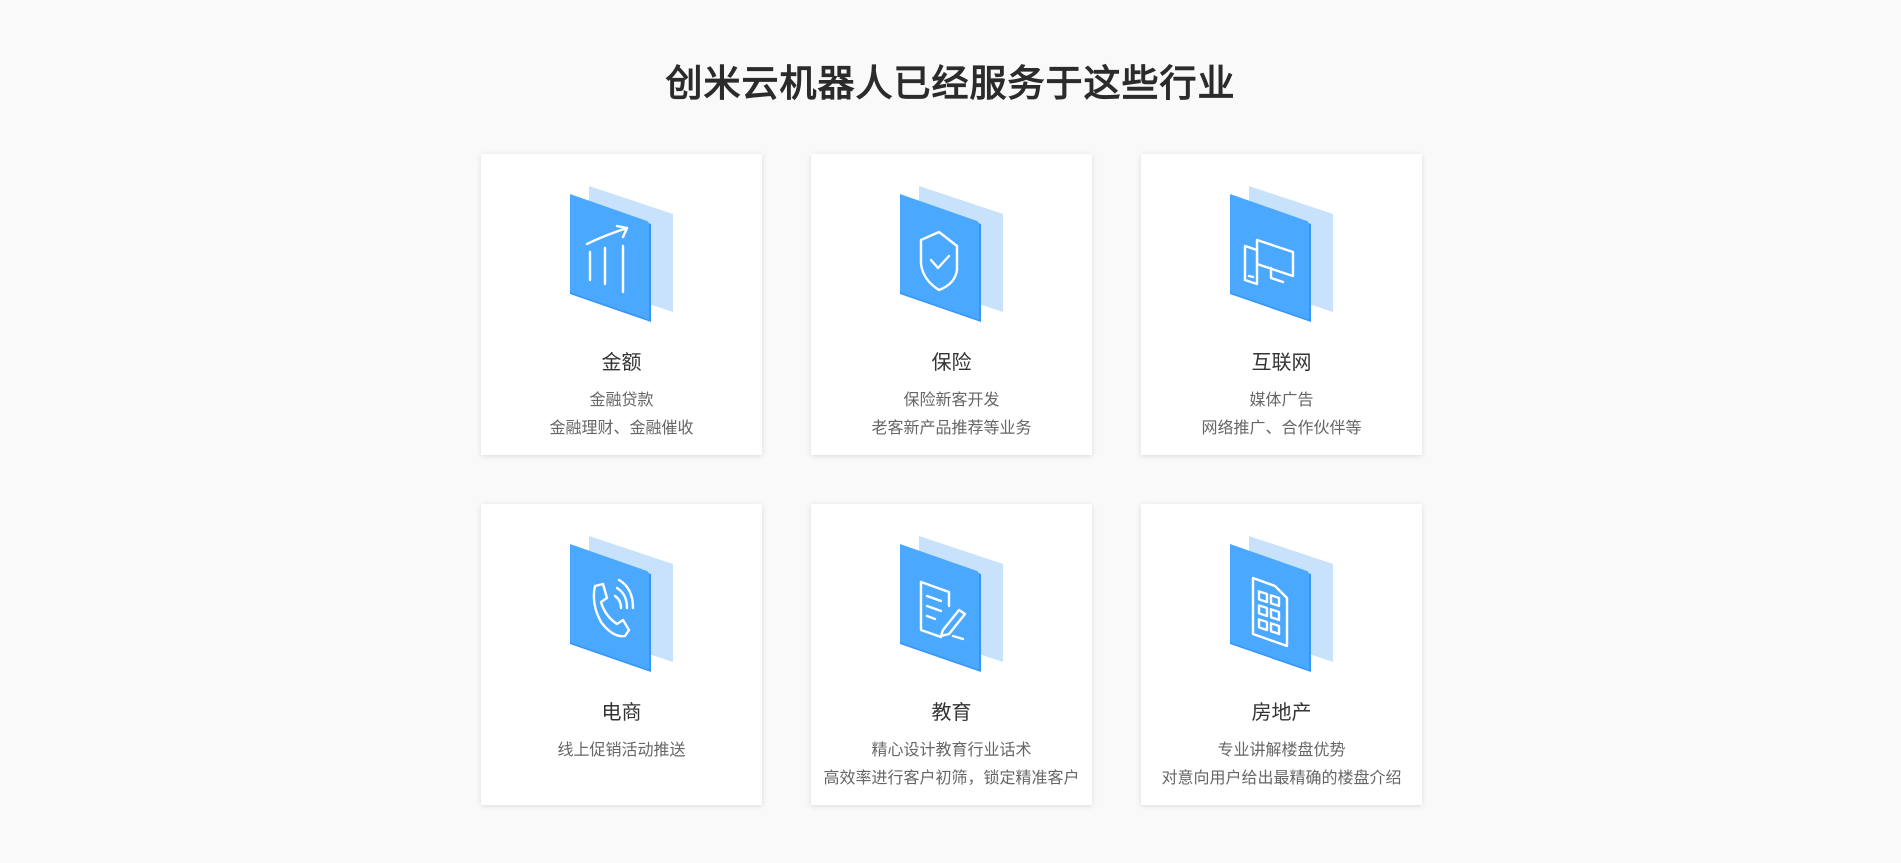  Describe the element at coordinates (951, 414) in the screenshot. I see `card-description: 保险新客开发 老客新产品推荐等业务` at that location.